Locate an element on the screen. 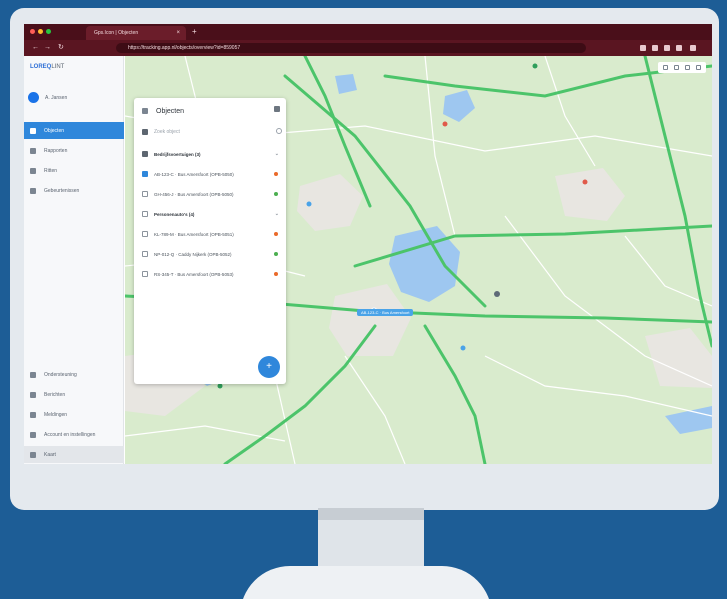  sidebar-item-ondersteuning: Ondersteuning is located at coordinates (74, 374).